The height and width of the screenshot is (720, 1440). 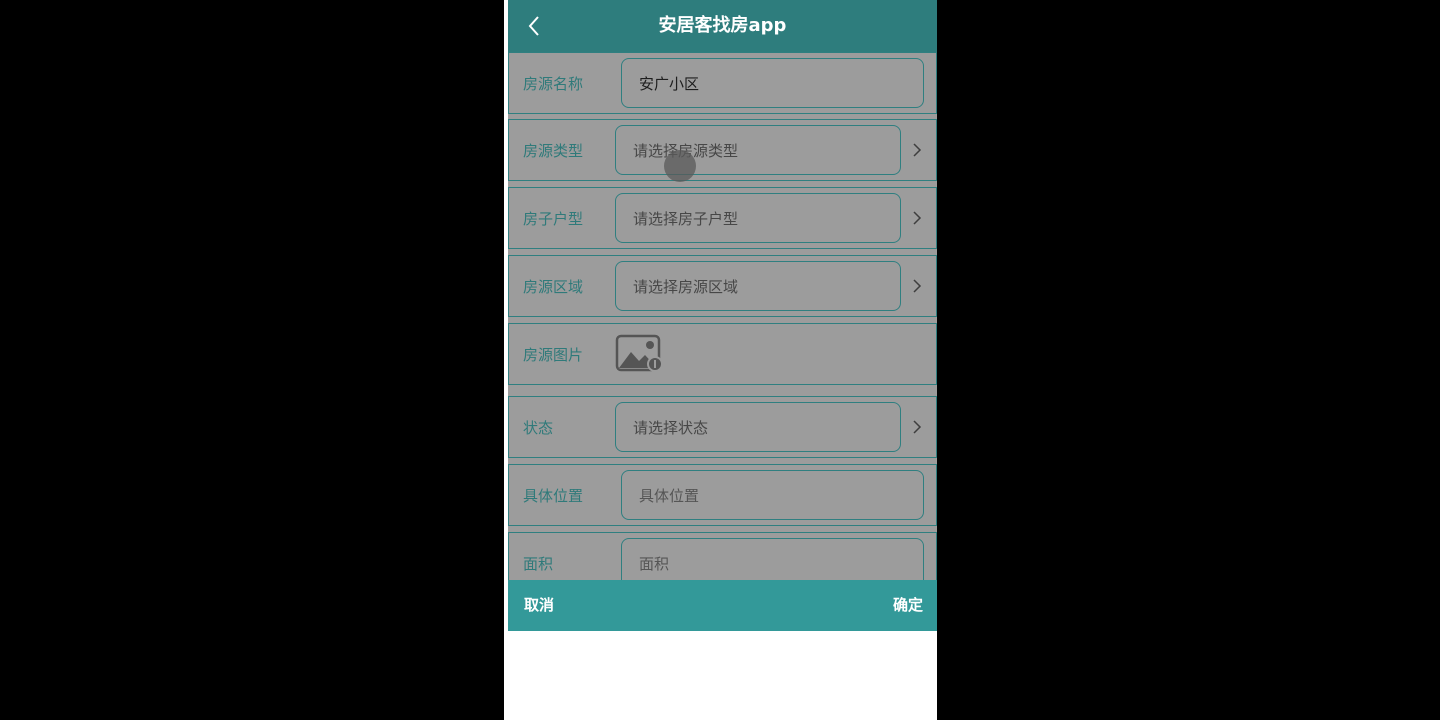 I want to click on confirm-button: 确定, so click(x=908, y=605).